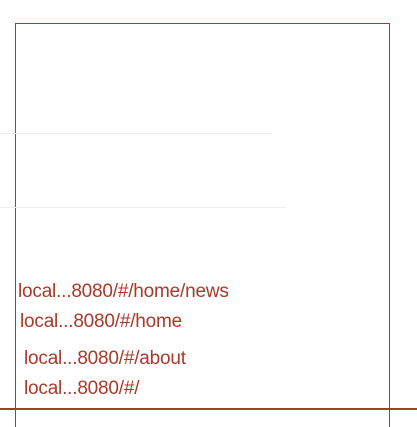 The height and width of the screenshot is (427, 417). What do you see at coordinates (105, 358) in the screenshot?
I see `history-entry-about: local...8080/#/about` at bounding box center [105, 358].